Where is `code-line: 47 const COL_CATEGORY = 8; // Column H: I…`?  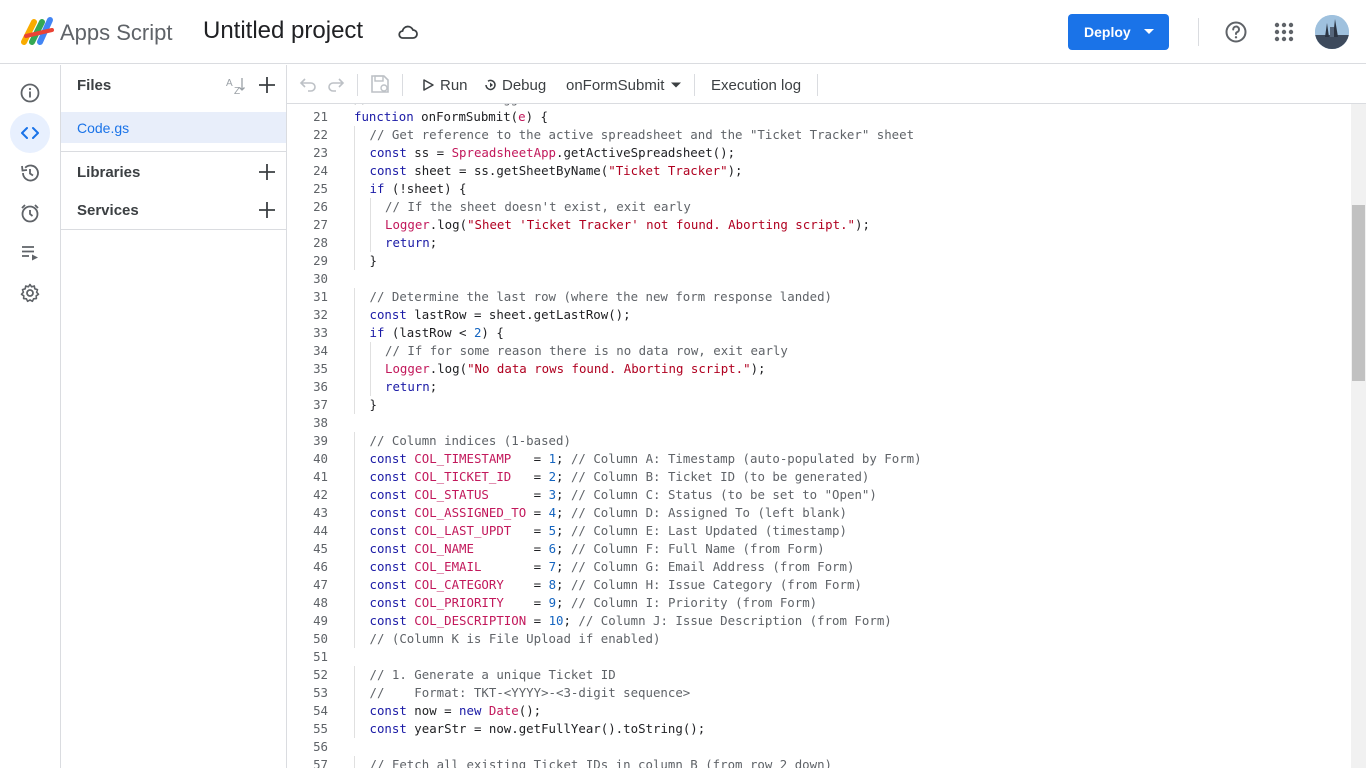 code-line: 47 const COL_CATEGORY = 8; // Column H: I… is located at coordinates (819, 585).